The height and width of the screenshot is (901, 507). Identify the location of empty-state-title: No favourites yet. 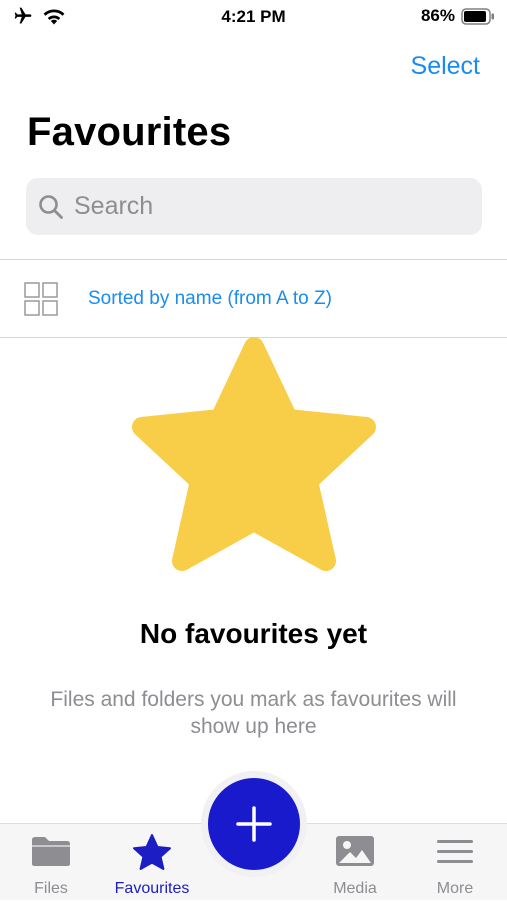
(253, 633).